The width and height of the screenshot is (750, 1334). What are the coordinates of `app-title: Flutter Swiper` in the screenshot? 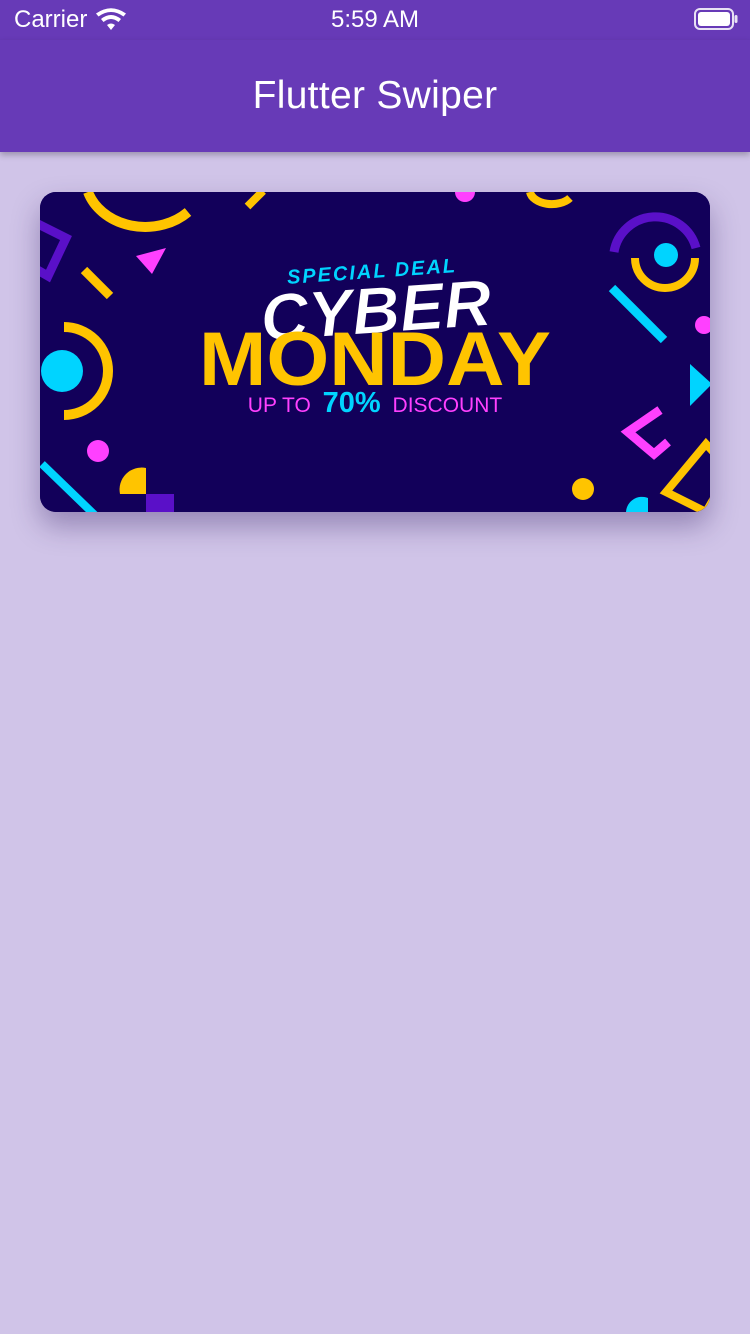 It's located at (375, 95).